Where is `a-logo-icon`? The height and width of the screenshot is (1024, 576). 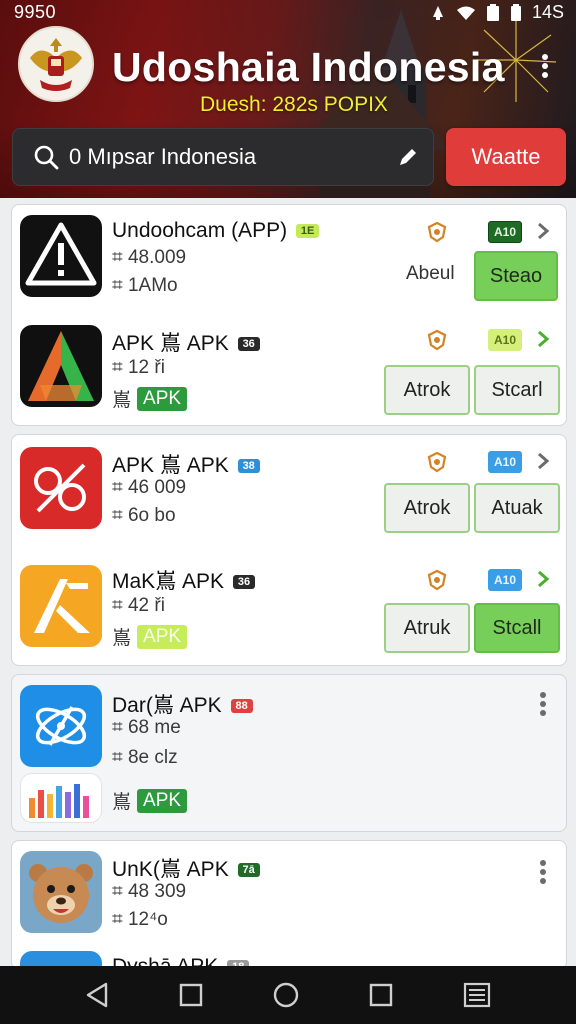 a-logo-icon is located at coordinates (61, 366).